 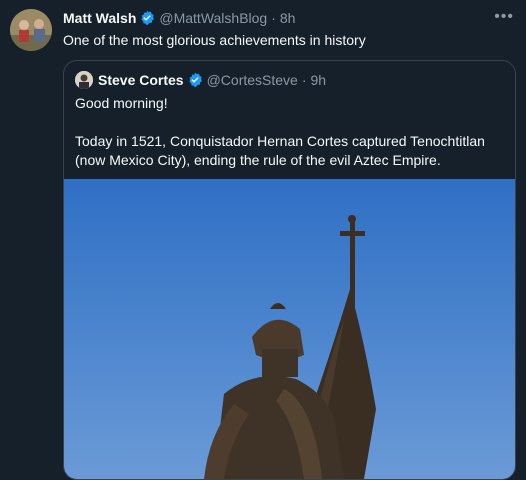 I want to click on quoted-header: Steve Cortes @CortesSteve · 9h, so click(x=200, y=80).